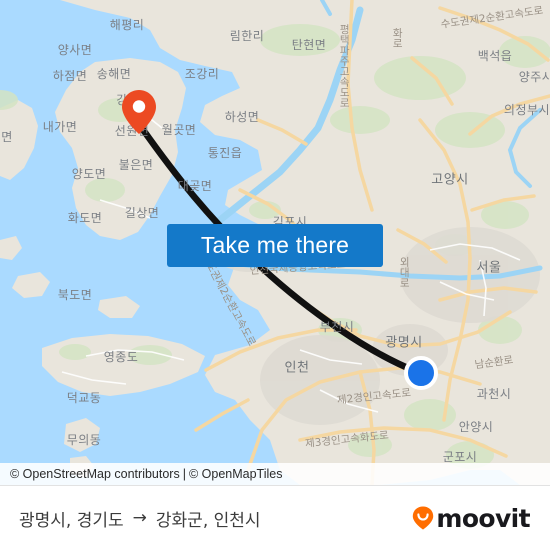 The width and height of the screenshot is (550, 550). What do you see at coordinates (71, 520) in the screenshot?
I see `route-origin-label: 광명시, 경기도` at bounding box center [71, 520].